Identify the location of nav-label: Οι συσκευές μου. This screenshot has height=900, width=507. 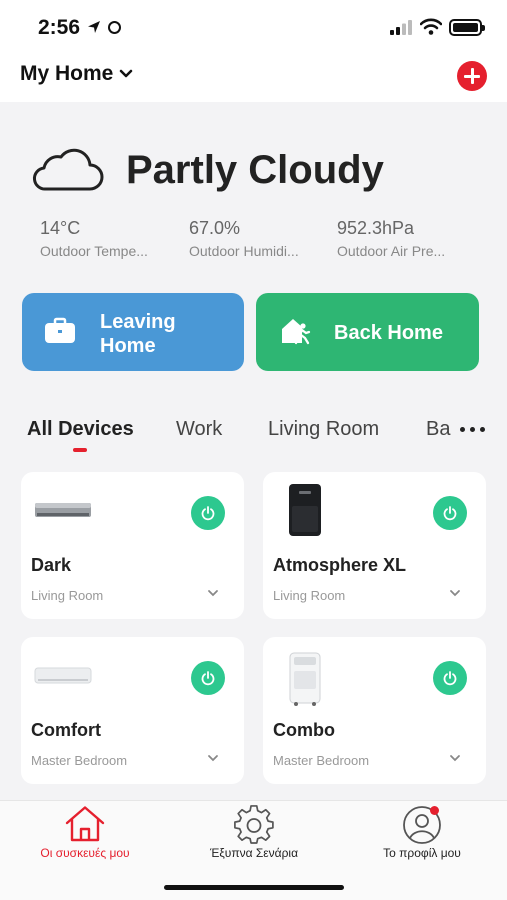
(85, 853).